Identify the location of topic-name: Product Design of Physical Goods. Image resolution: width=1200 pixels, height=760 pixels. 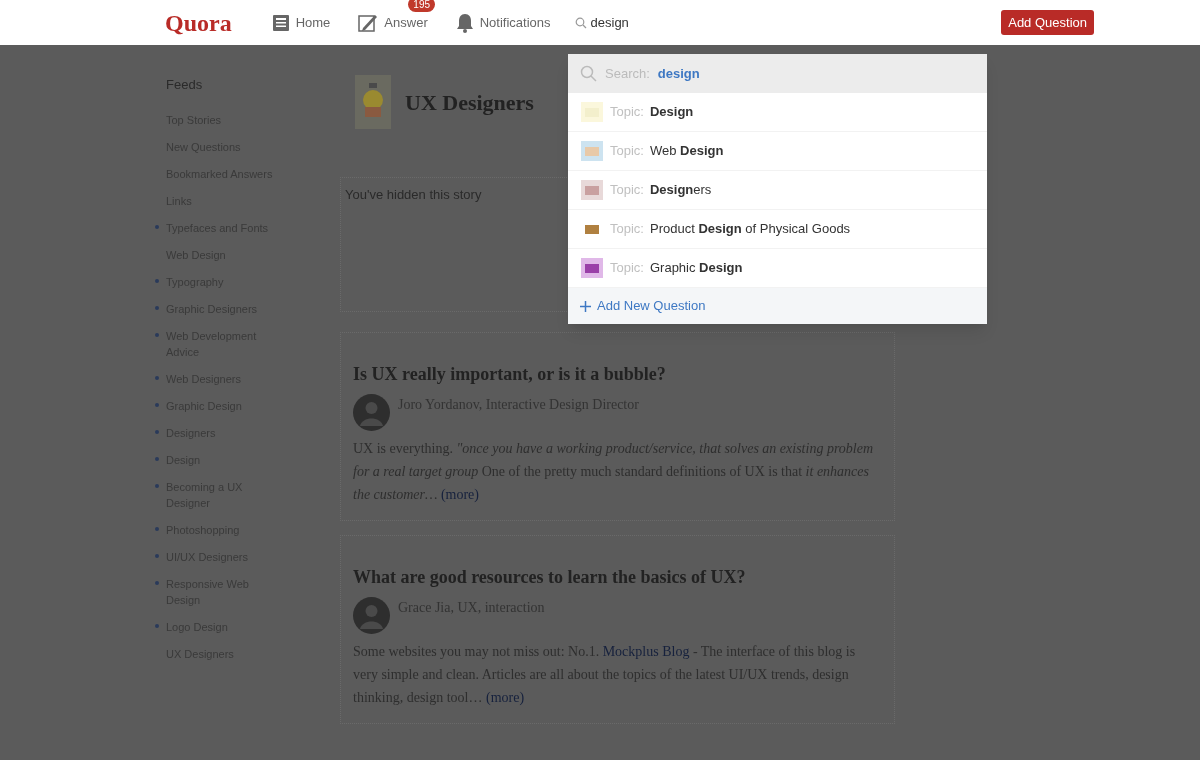
(750, 229).